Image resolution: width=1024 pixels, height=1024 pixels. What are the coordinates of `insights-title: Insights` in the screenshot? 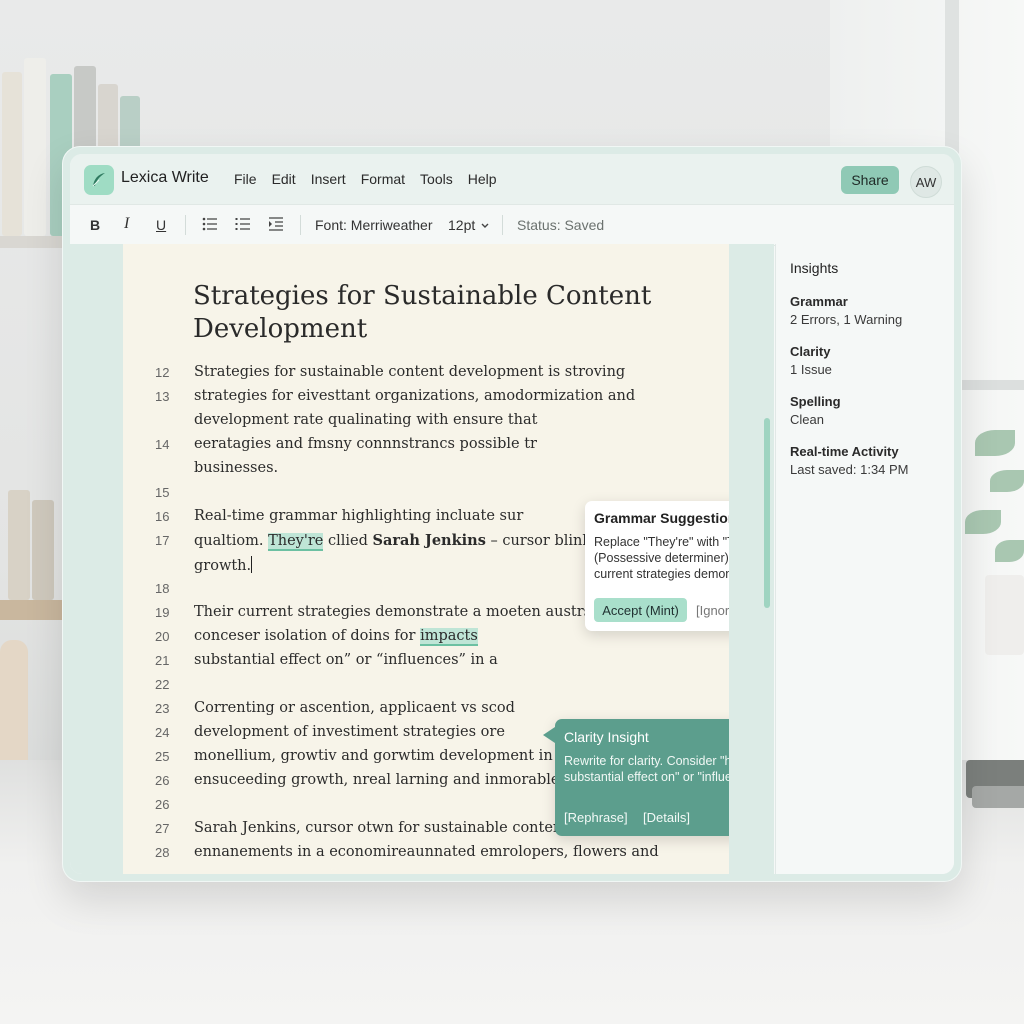 It's located at (814, 268).